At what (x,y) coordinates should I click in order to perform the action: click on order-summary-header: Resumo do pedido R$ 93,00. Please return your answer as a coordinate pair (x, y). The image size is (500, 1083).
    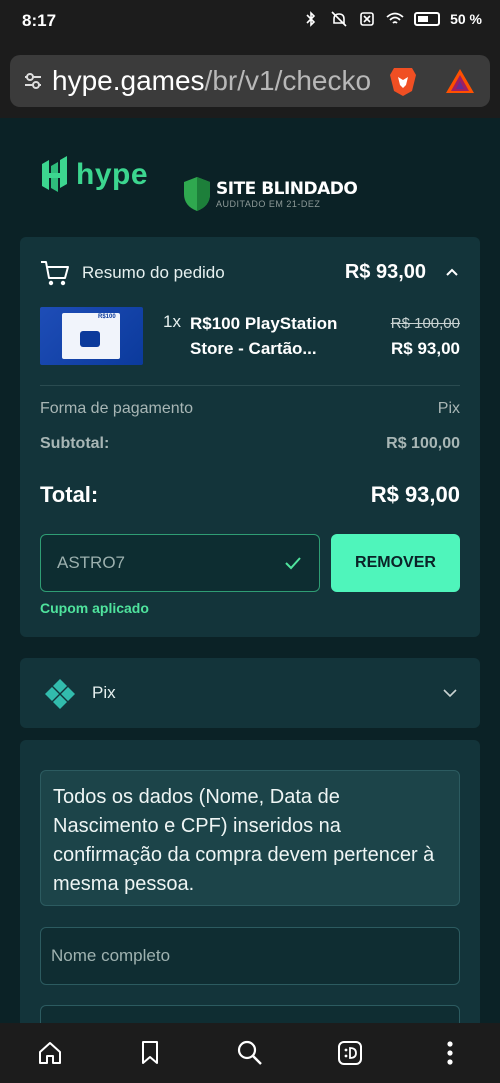
    Looking at the image, I should click on (250, 274).